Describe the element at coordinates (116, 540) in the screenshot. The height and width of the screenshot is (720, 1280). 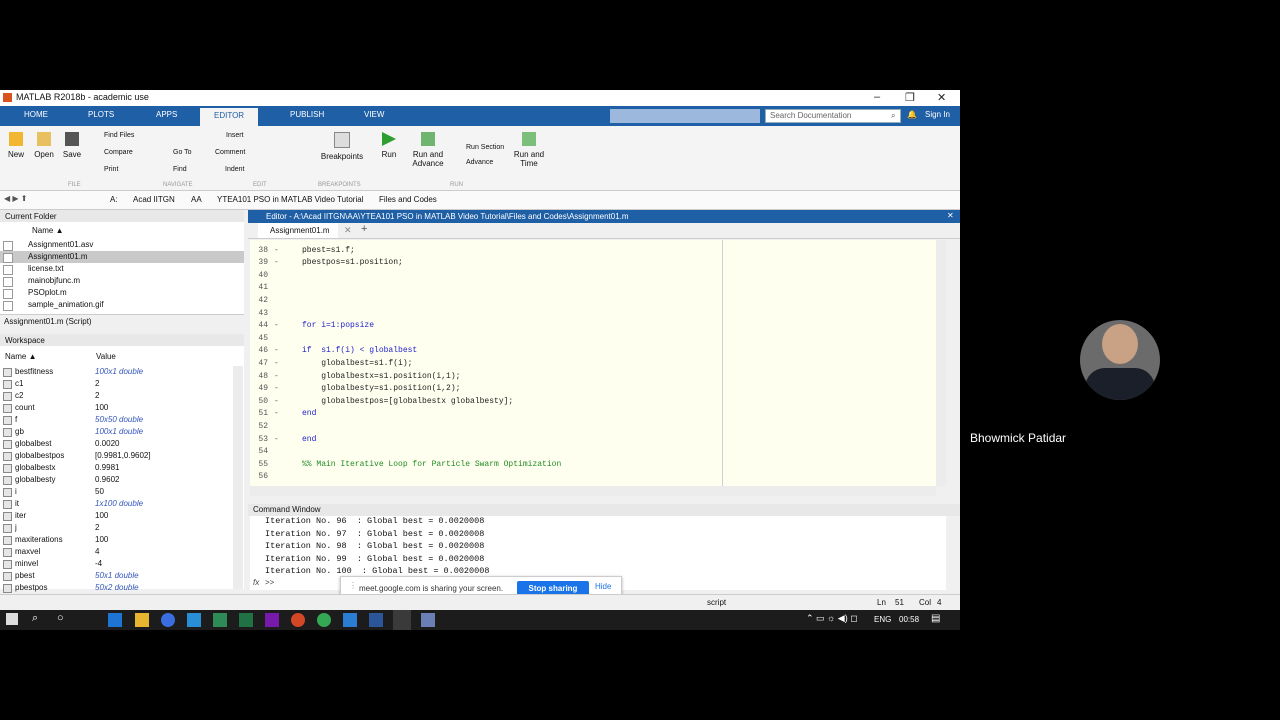
I see `workspace-variable-row: maxiterations 100` at that location.